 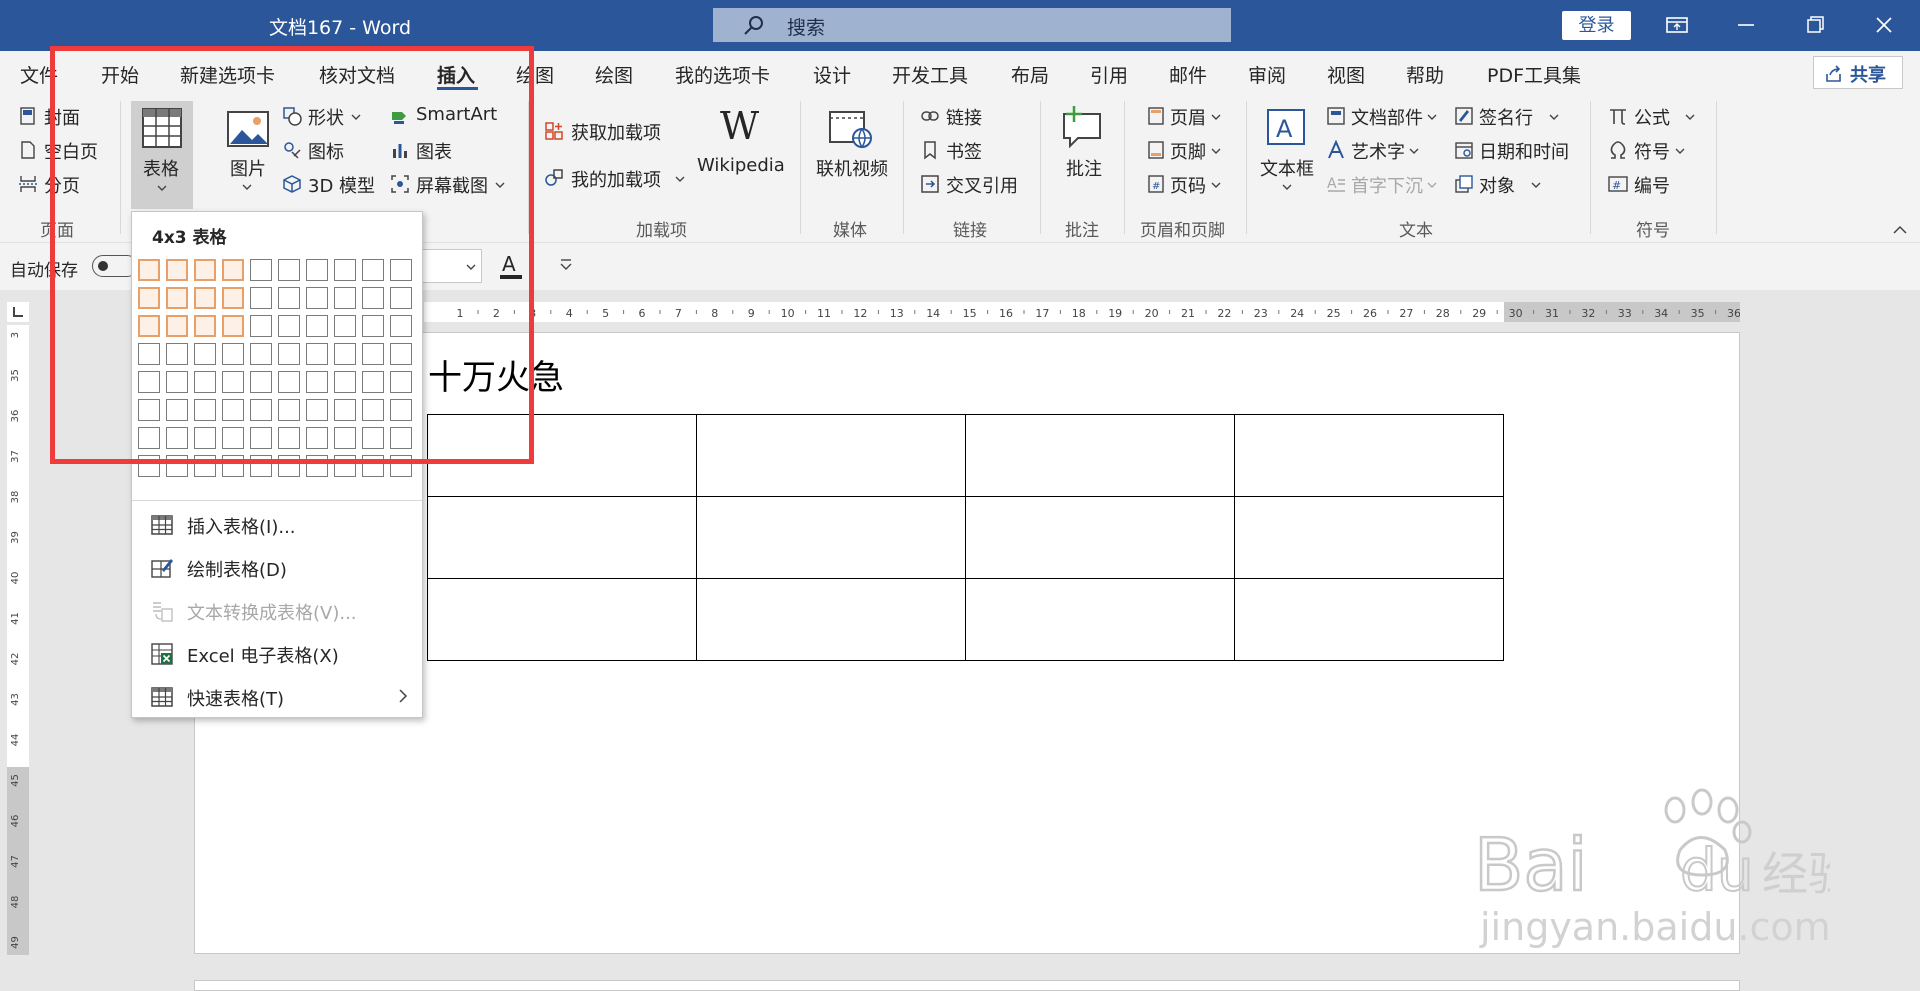 What do you see at coordinates (1652, 185) in the screenshot?
I see `numbering-button: 编号` at bounding box center [1652, 185].